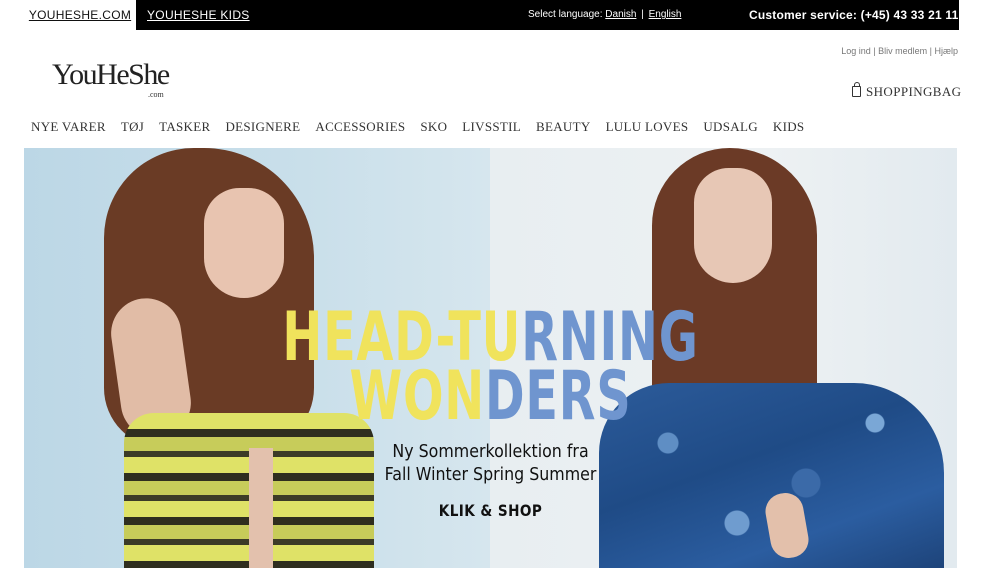 The height and width of the screenshot is (570, 1000). I want to click on nav-item-livsstil: LIVSSTIL, so click(491, 127).